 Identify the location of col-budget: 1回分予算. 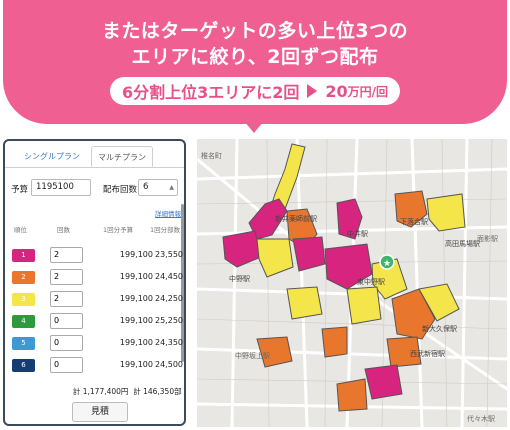
(118, 230).